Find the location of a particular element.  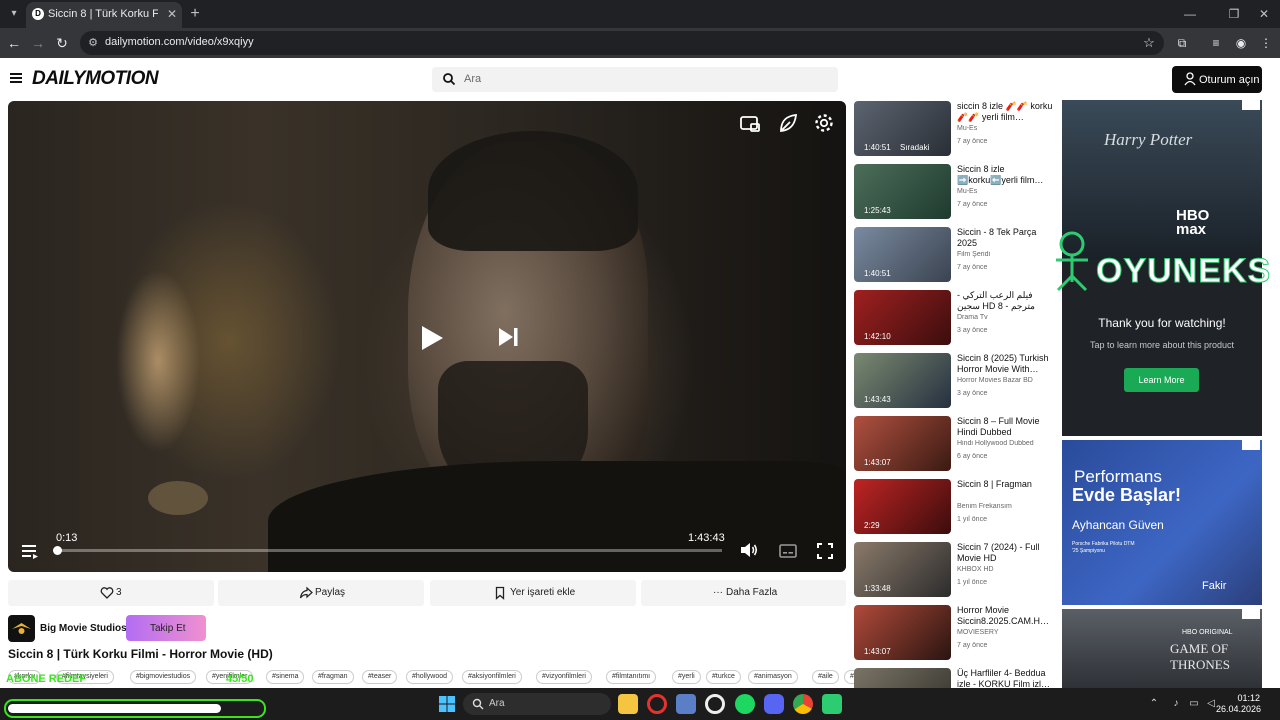

close-window-icon: ✕ is located at coordinates (1264, 14).